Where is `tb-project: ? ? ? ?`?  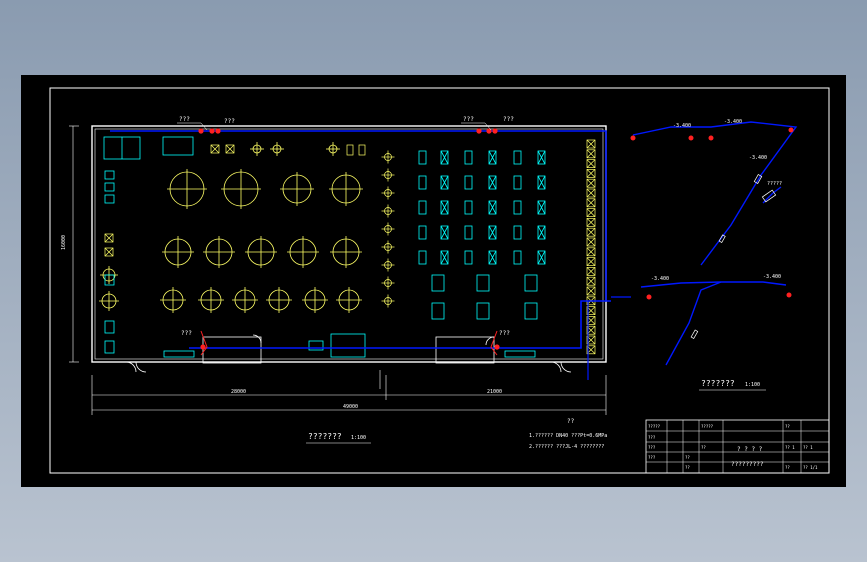 tb-project: ? ? ? ? is located at coordinates (750, 449).